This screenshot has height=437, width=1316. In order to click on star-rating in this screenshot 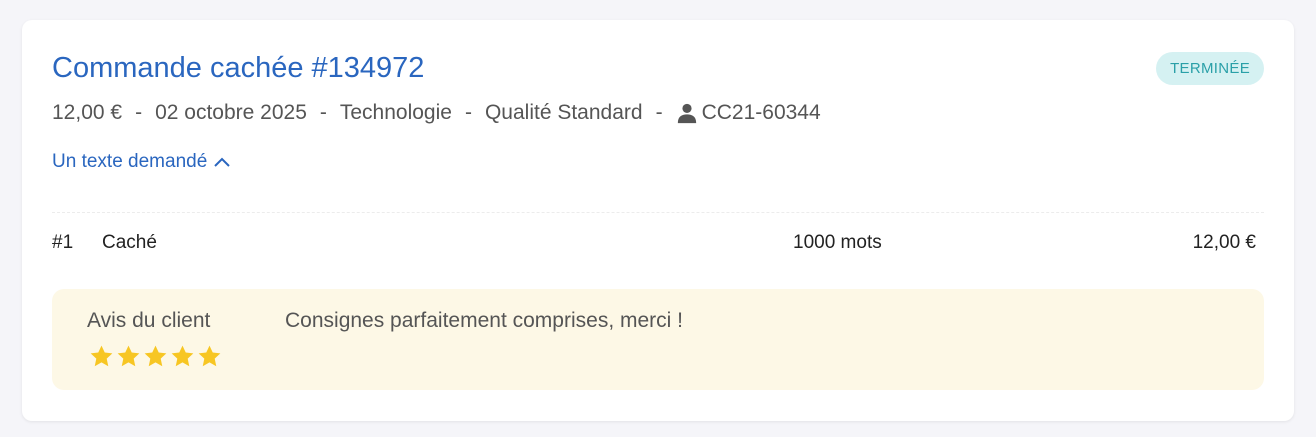, I will do `click(155, 356)`.